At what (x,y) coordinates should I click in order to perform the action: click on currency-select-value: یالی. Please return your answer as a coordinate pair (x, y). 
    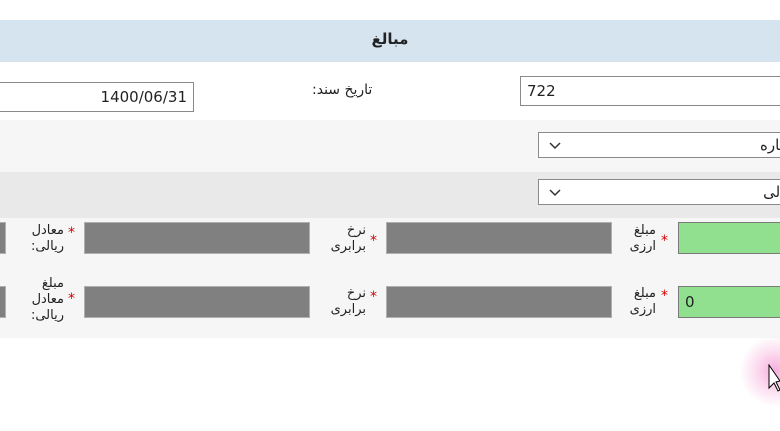
    Looking at the image, I should click on (771, 192).